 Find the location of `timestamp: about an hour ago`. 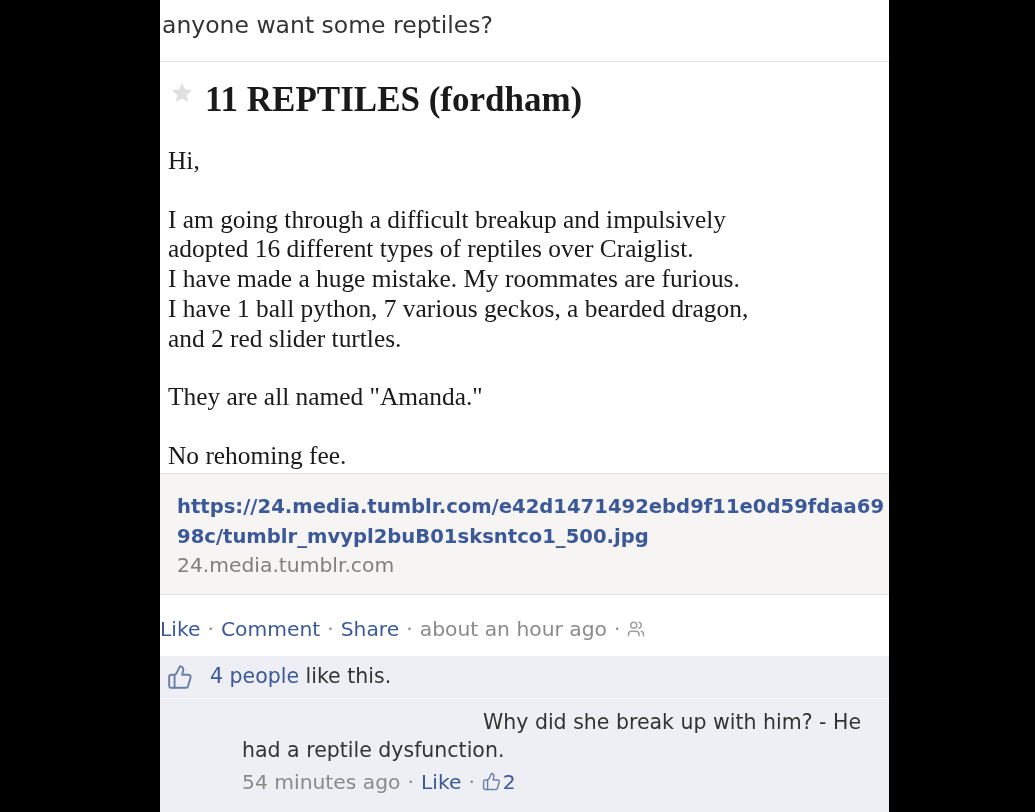

timestamp: about an hour ago is located at coordinates (513, 629).